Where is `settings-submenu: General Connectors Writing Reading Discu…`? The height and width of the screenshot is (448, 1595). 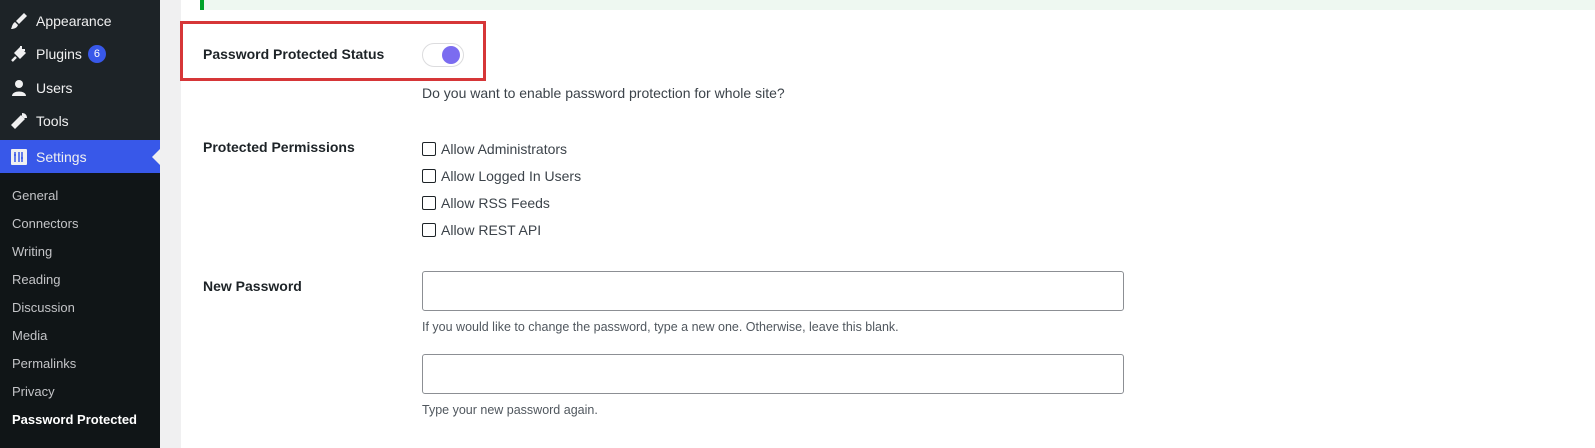
settings-submenu: General Connectors Writing Reading Discu… is located at coordinates (80, 310).